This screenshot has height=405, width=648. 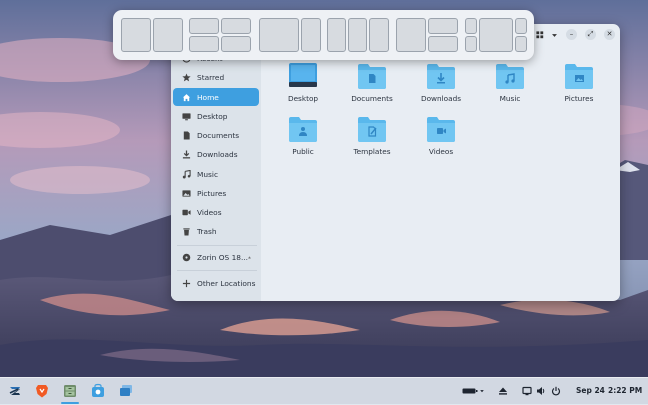 What do you see at coordinates (186, 135) in the screenshot?
I see `document-icon` at bounding box center [186, 135].